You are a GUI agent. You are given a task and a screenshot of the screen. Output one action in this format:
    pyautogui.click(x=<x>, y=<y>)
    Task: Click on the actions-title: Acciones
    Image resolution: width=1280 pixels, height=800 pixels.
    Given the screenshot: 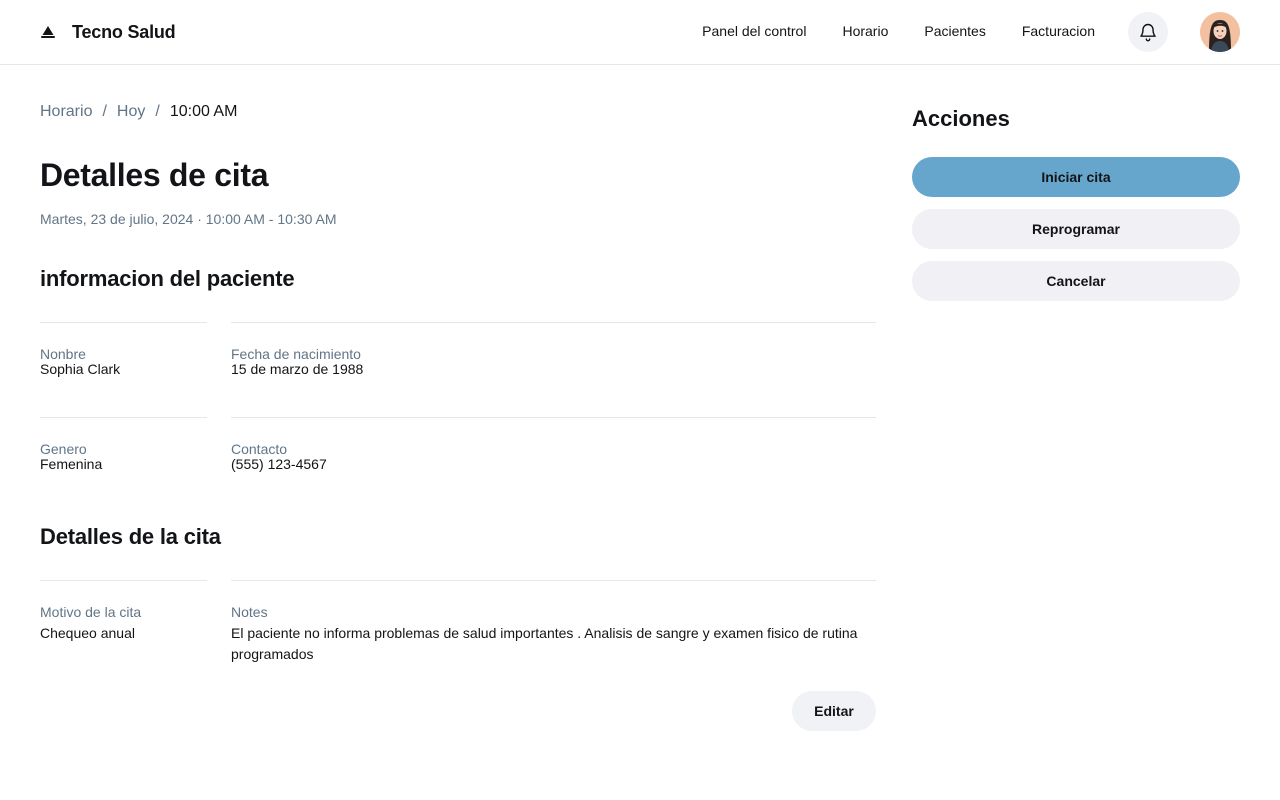 What is the action you would take?
    pyautogui.click(x=961, y=118)
    